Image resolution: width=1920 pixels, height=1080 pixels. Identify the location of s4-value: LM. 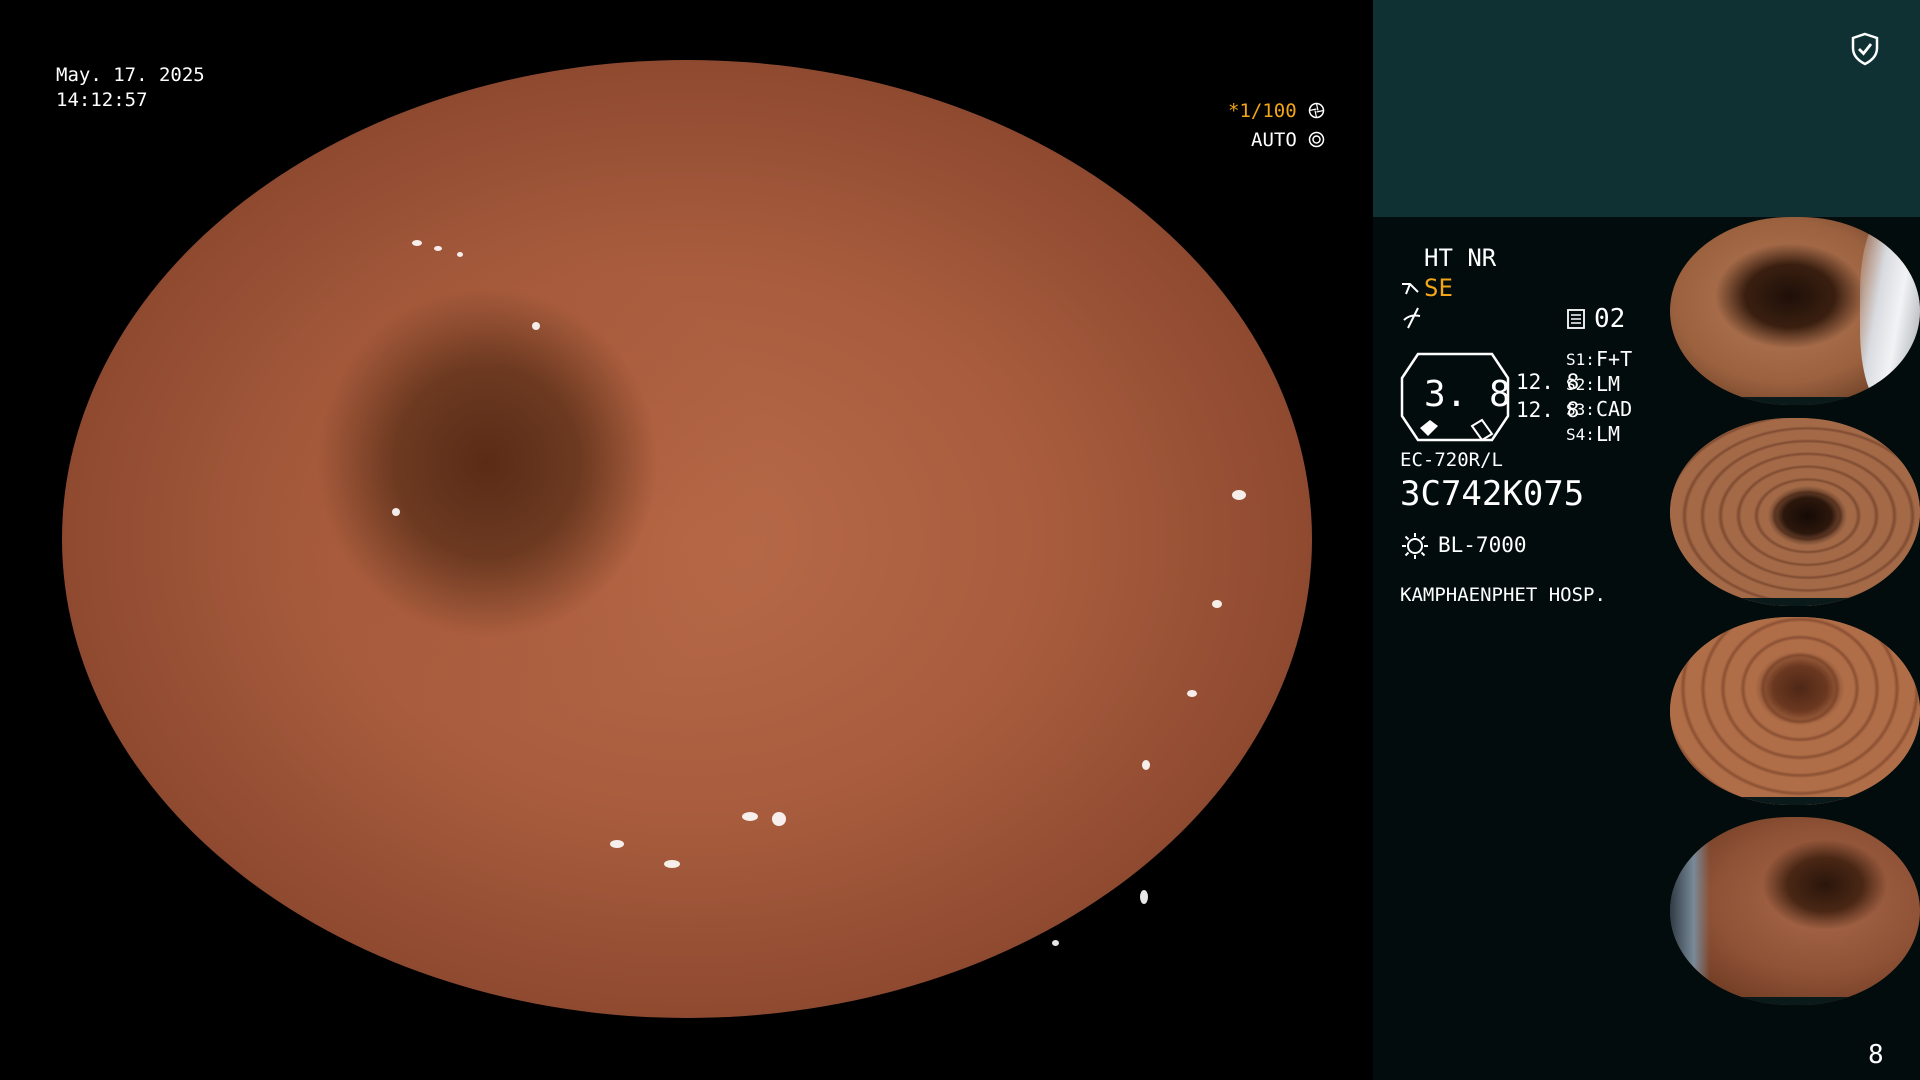
(1608, 434).